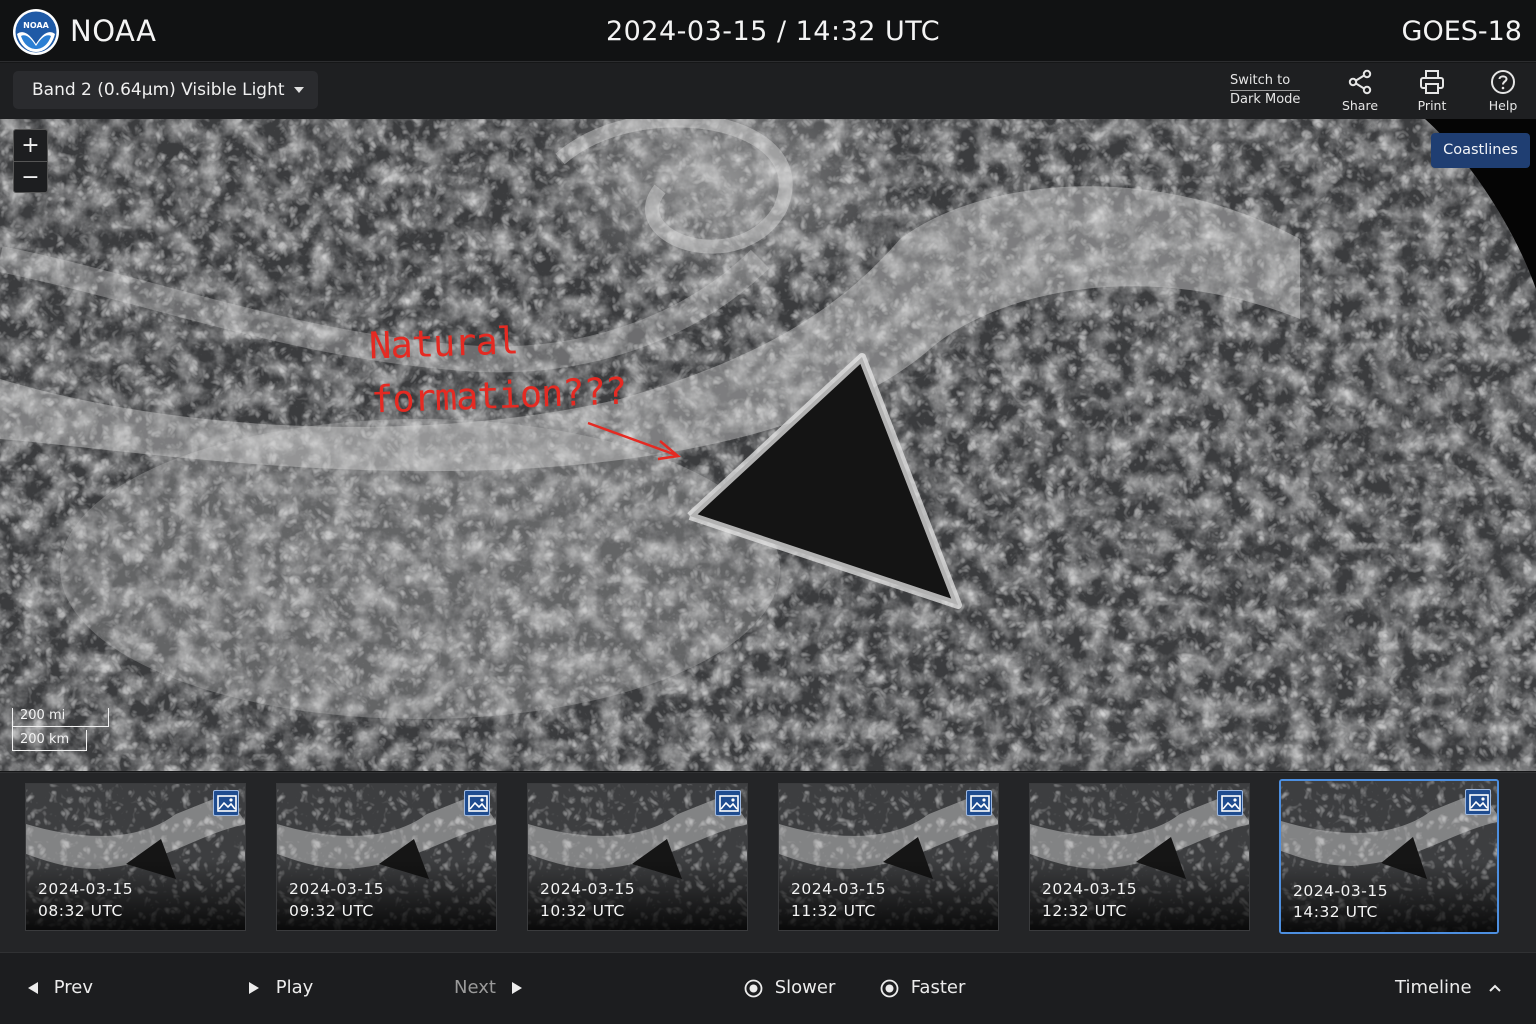  What do you see at coordinates (49, 750) in the screenshot?
I see `scale-line-km` at bounding box center [49, 750].